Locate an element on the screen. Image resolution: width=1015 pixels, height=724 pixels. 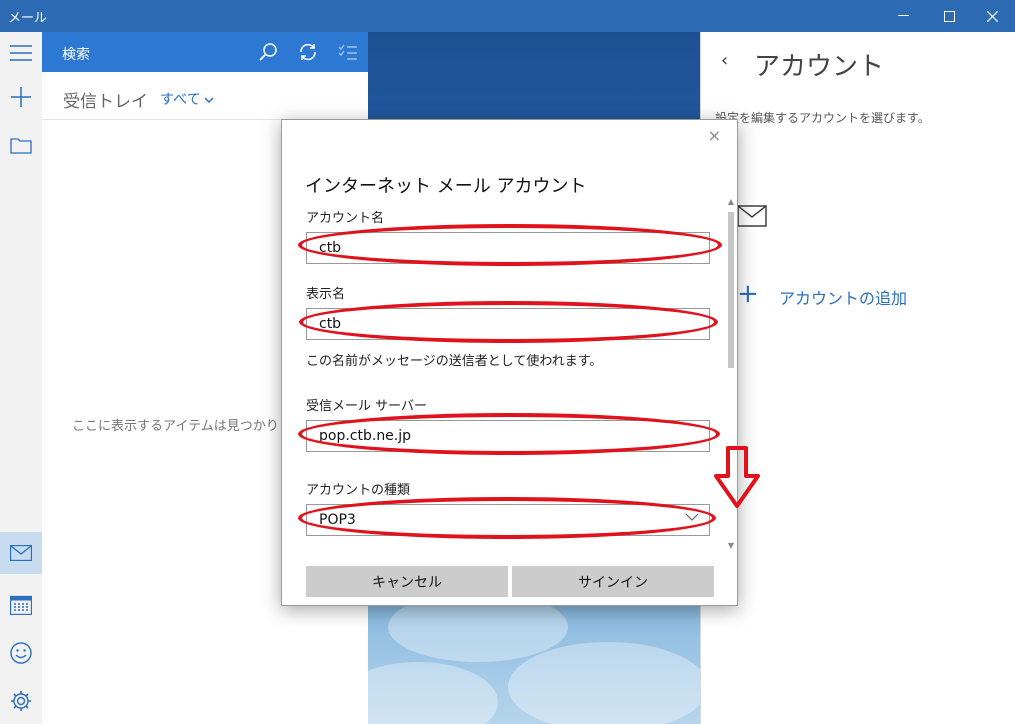
highlight-account-name is located at coordinates (510, 245).